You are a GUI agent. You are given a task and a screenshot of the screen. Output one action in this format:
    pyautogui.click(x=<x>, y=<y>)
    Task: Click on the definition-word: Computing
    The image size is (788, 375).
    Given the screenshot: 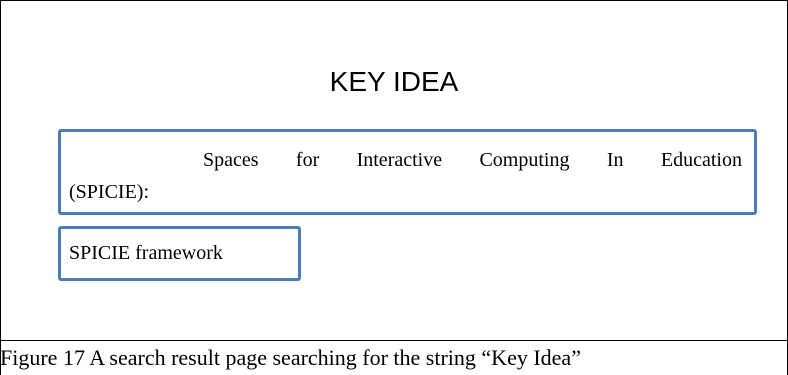 What is the action you would take?
    pyautogui.click(x=524, y=160)
    